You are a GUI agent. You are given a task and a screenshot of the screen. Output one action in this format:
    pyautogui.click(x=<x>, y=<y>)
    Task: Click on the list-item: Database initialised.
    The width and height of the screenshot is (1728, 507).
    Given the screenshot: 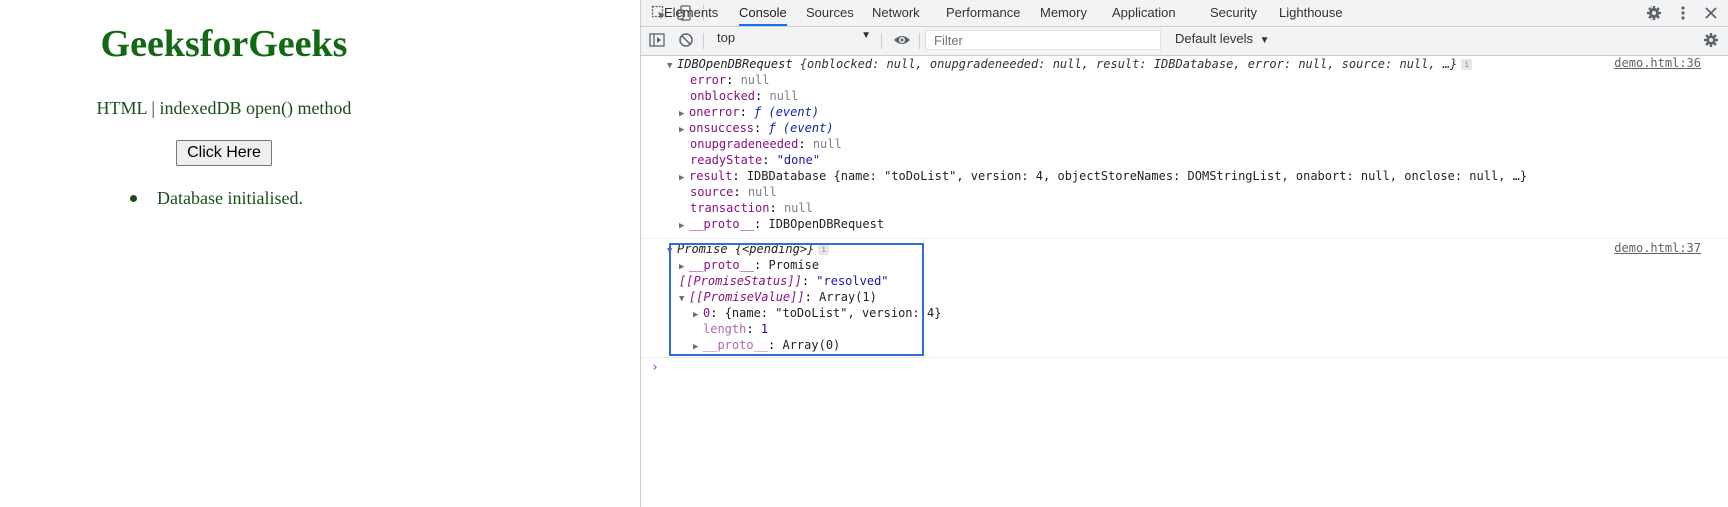 What is the action you would take?
    pyautogui.click(x=216, y=198)
    